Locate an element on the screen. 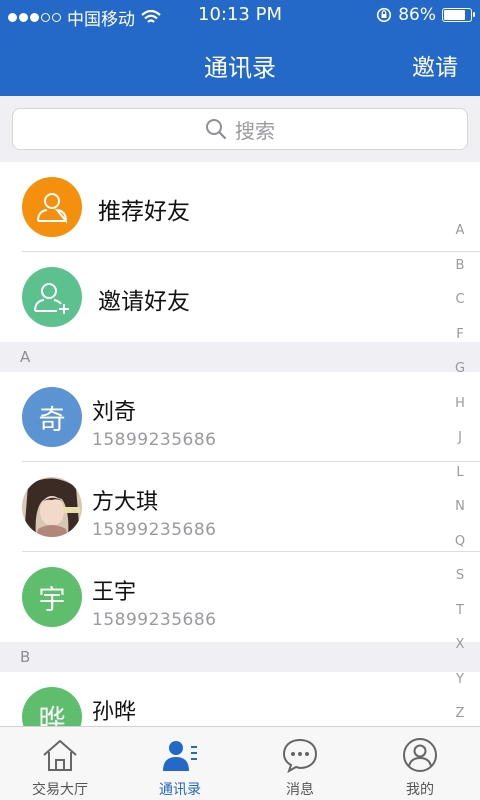 This screenshot has width=480, height=800. person-icon is located at coordinates (52, 207).